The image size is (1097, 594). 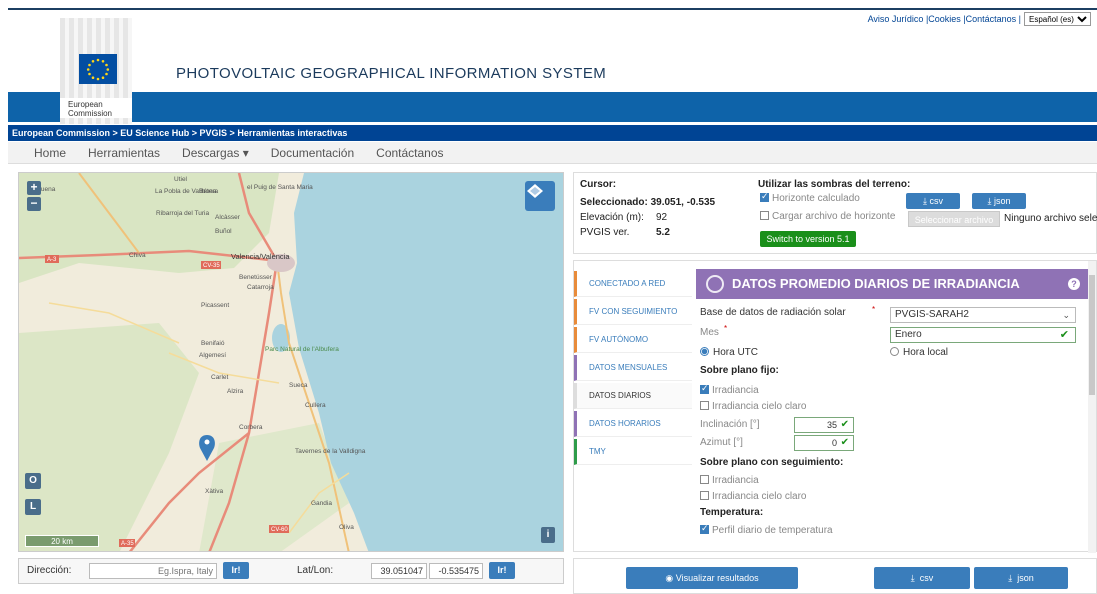 I want to click on tab-daily-data: DATOS DIARIOS, so click(x=633, y=396).